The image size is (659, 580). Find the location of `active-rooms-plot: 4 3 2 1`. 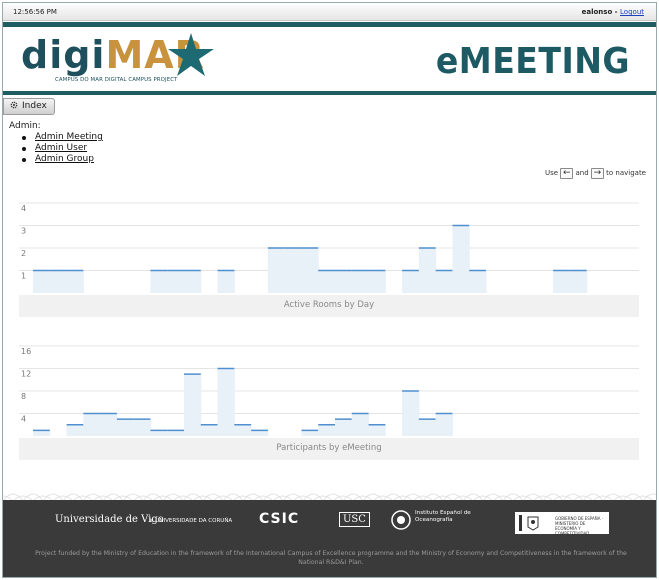

active-rooms-plot: 4 3 2 1 is located at coordinates (329, 248).